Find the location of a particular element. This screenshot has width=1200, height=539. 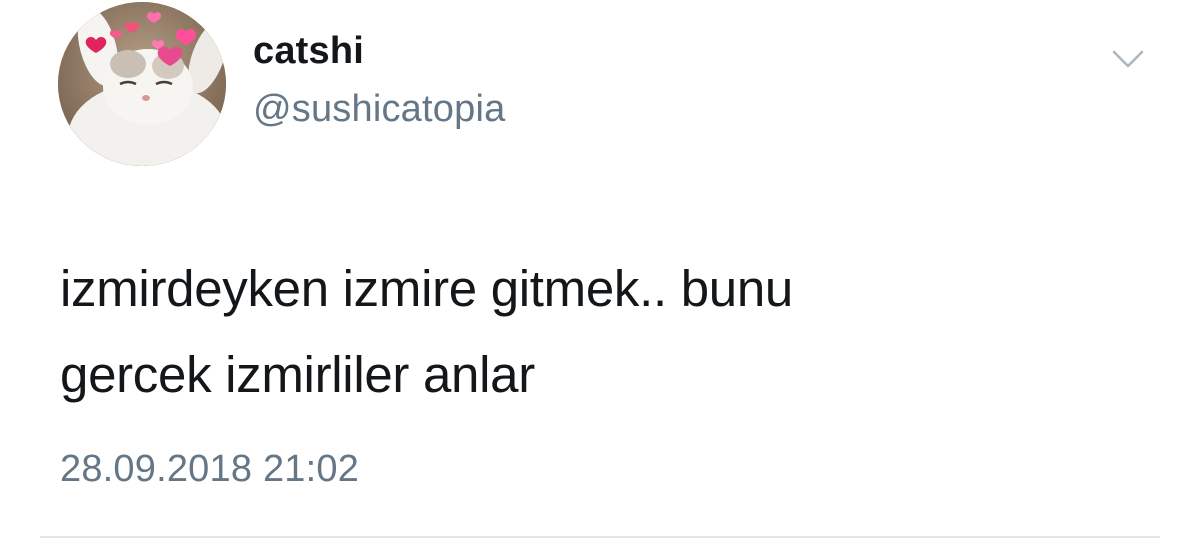

chevron-down-icon is located at coordinates (1128, 59).